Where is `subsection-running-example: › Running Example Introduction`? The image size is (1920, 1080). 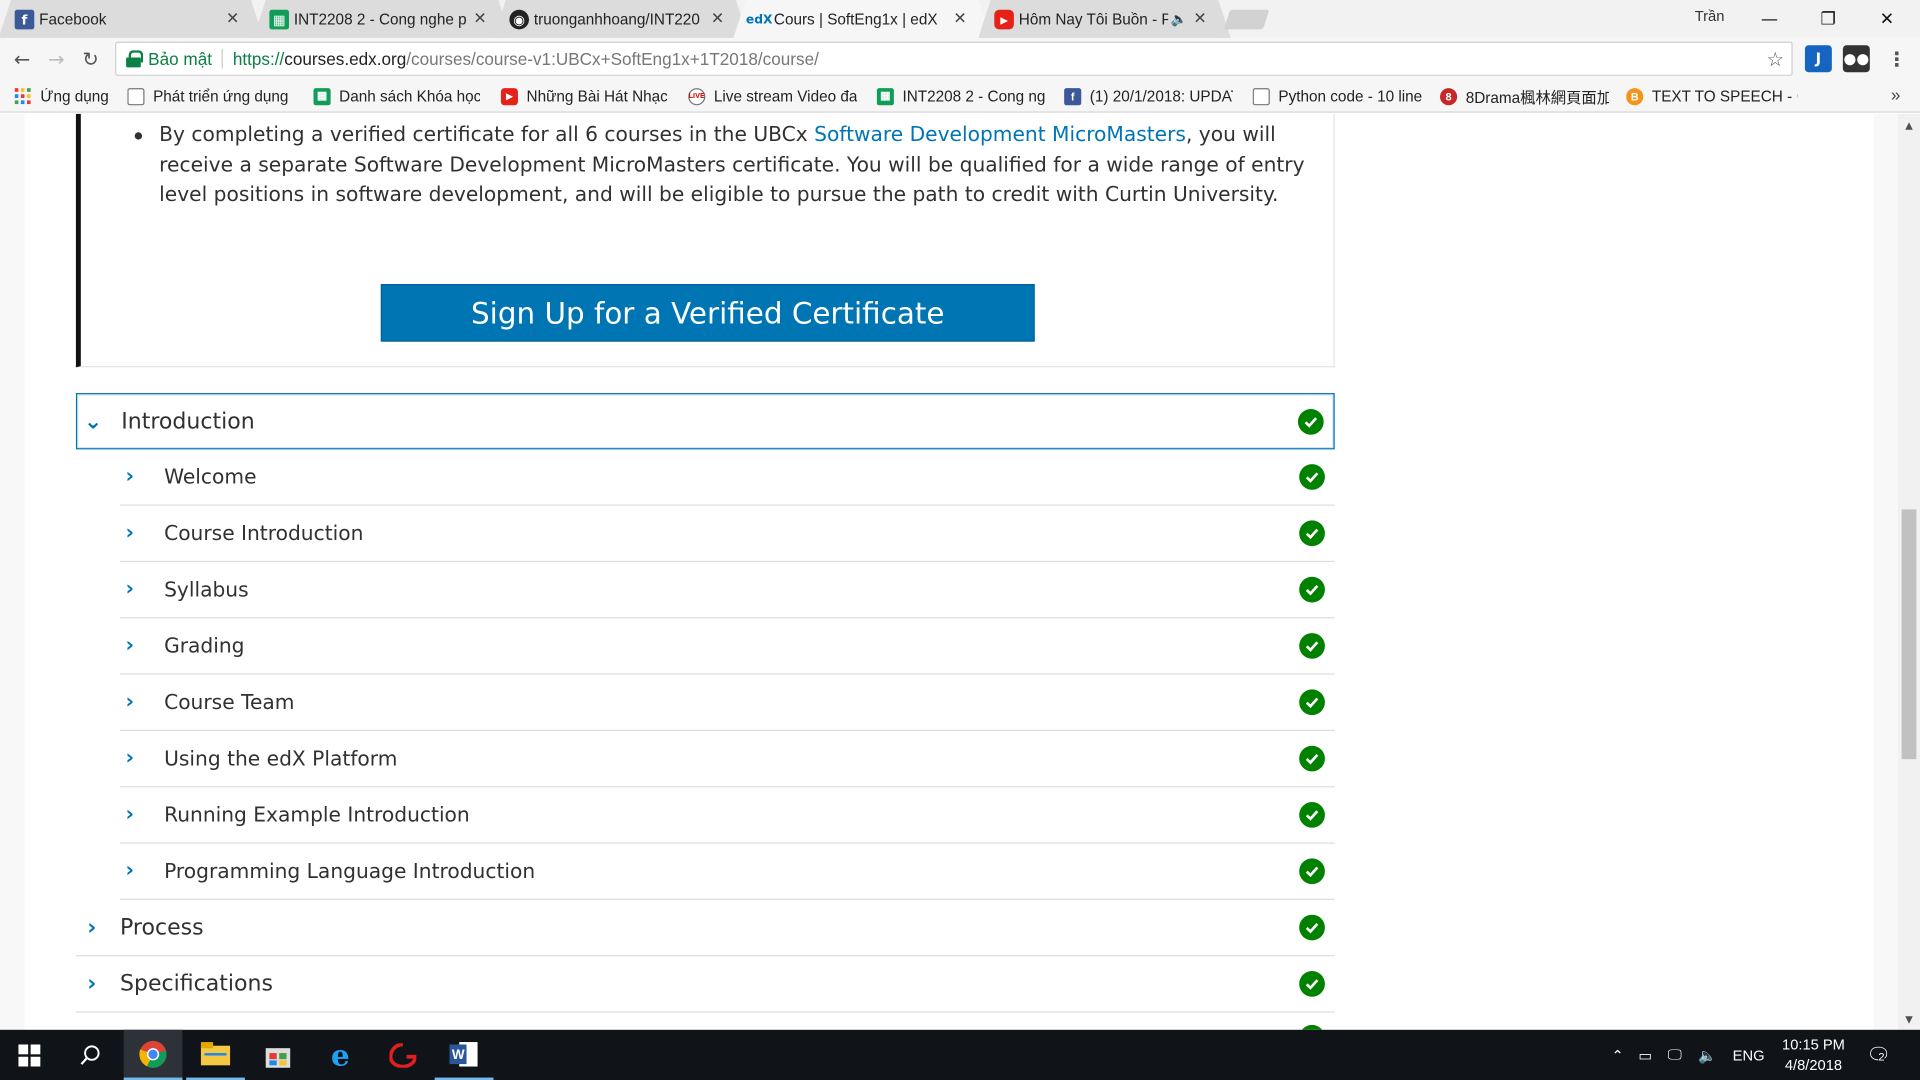
subsection-running-example: › Running Example Introduction is located at coordinates (727, 815).